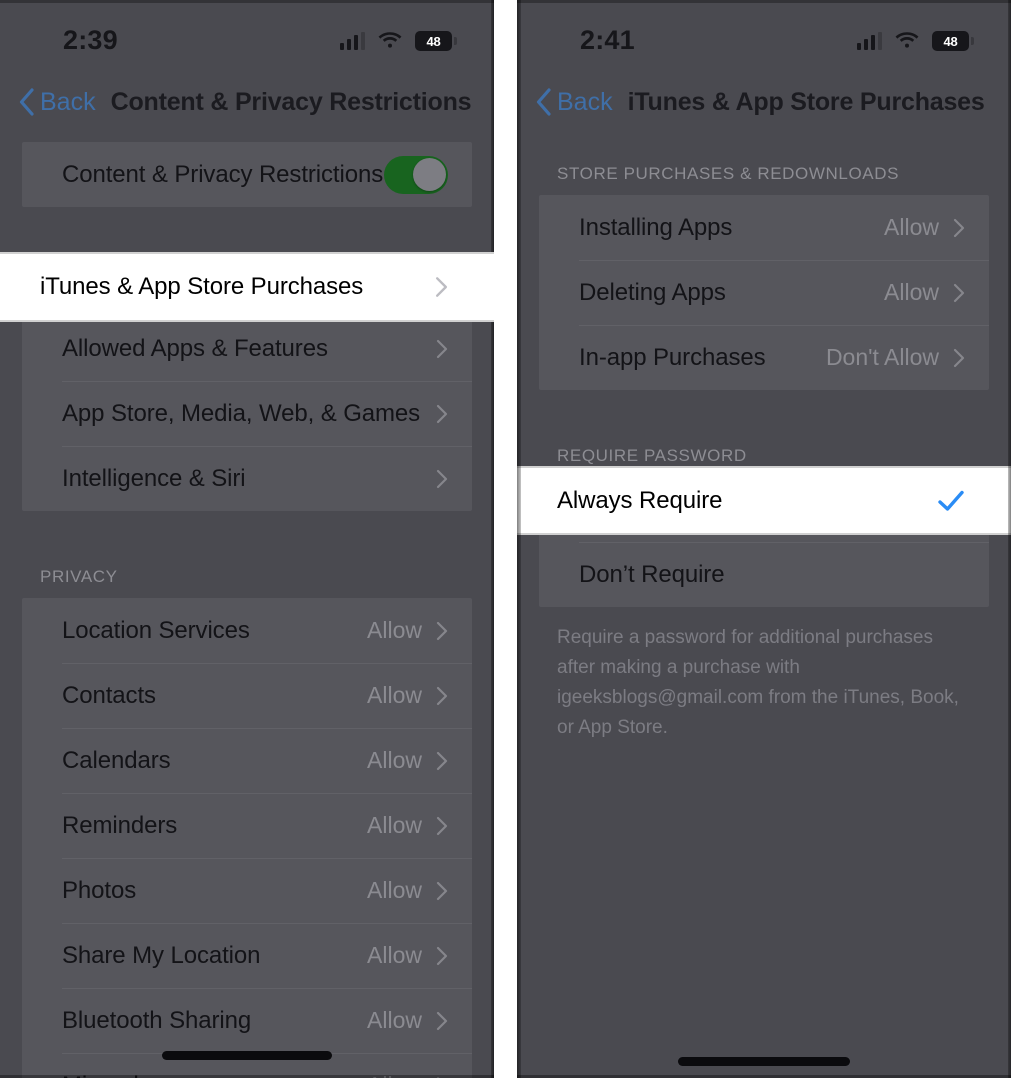  I want to click on battery-icon: 48, so click(953, 41).